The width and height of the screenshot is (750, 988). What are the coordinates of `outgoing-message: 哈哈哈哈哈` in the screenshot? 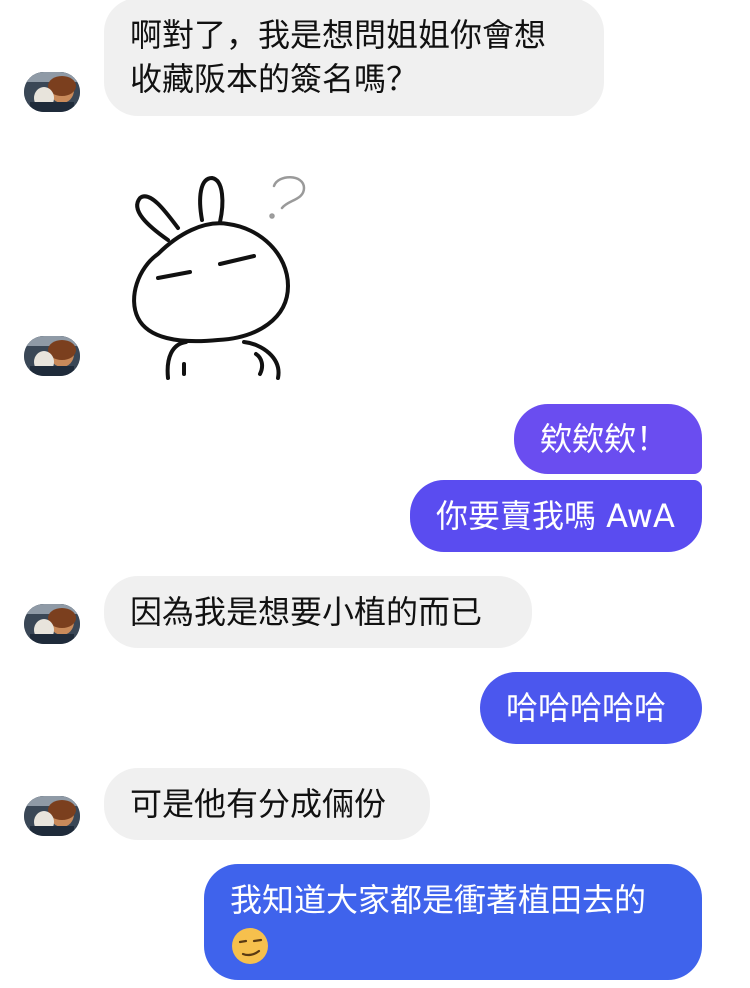 It's located at (591, 708).